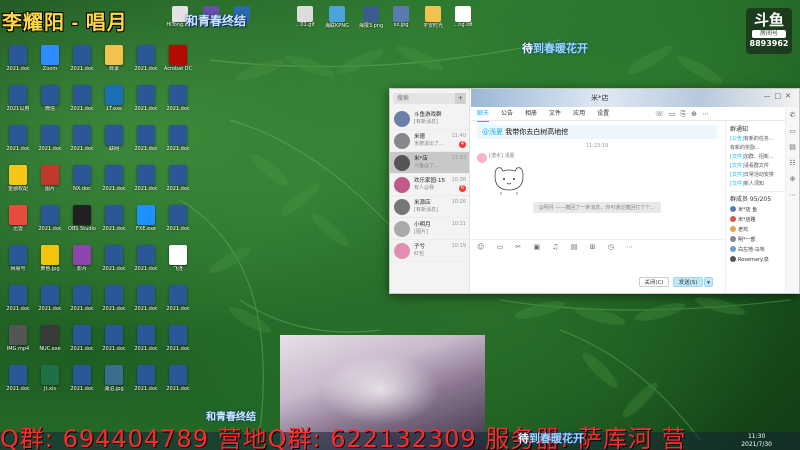 Image resolution: width=800 pixels, height=450 pixels. Describe the element at coordinates (597, 132) in the screenshot. I see `pinned-message: @浅夏 我带你去白树高地挖` at that location.